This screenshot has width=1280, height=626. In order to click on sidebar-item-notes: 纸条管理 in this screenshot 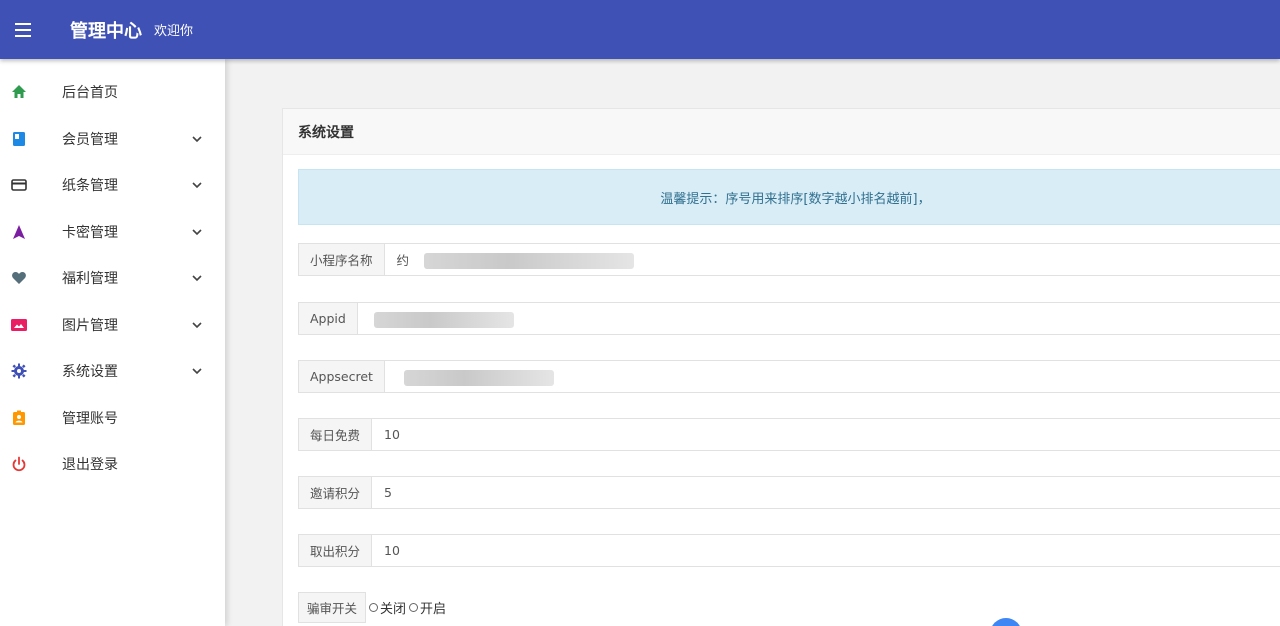, I will do `click(112, 185)`.